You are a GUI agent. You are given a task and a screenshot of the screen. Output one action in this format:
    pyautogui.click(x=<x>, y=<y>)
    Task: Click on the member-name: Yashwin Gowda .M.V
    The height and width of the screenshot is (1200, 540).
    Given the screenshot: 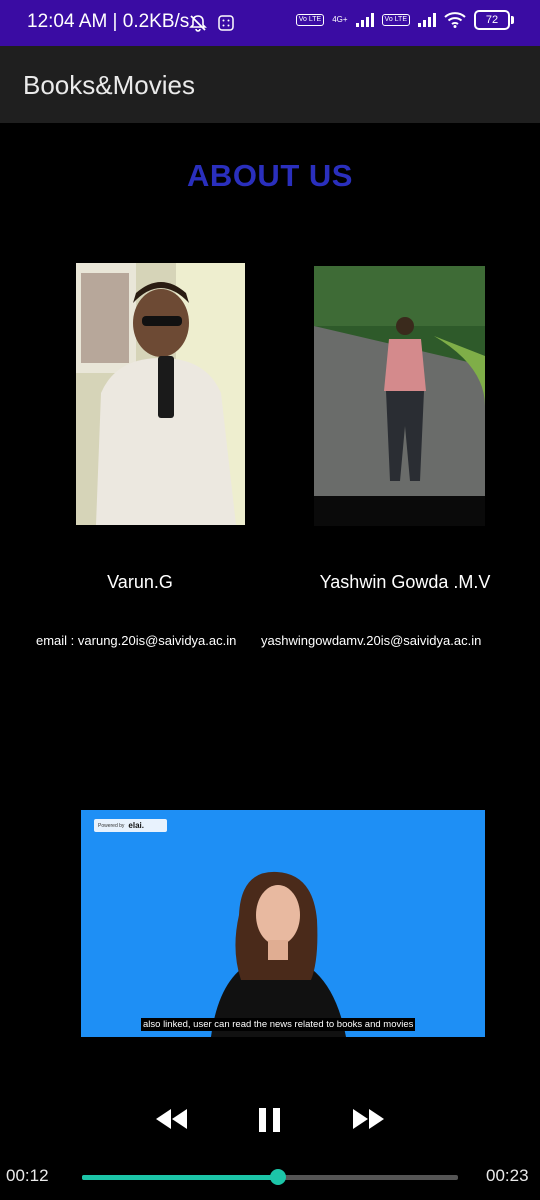 What is the action you would take?
    pyautogui.click(x=405, y=582)
    